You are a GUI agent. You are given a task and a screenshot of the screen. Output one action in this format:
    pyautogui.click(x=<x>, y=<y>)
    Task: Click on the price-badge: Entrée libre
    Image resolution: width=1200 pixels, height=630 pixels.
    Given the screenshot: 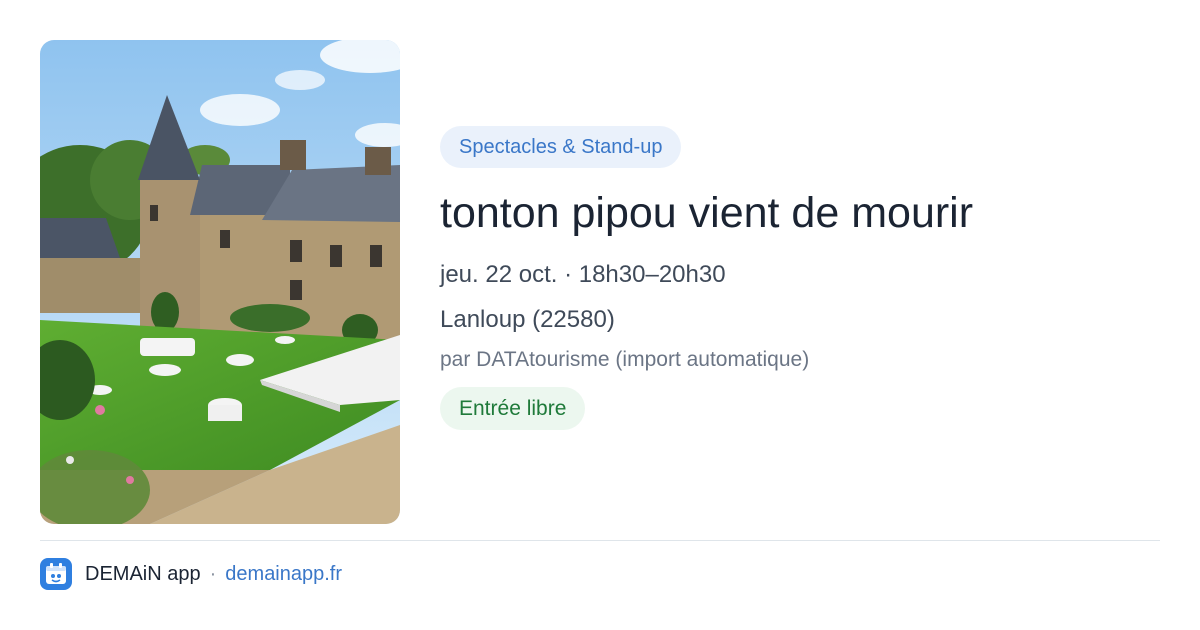 What is the action you would take?
    pyautogui.click(x=513, y=408)
    